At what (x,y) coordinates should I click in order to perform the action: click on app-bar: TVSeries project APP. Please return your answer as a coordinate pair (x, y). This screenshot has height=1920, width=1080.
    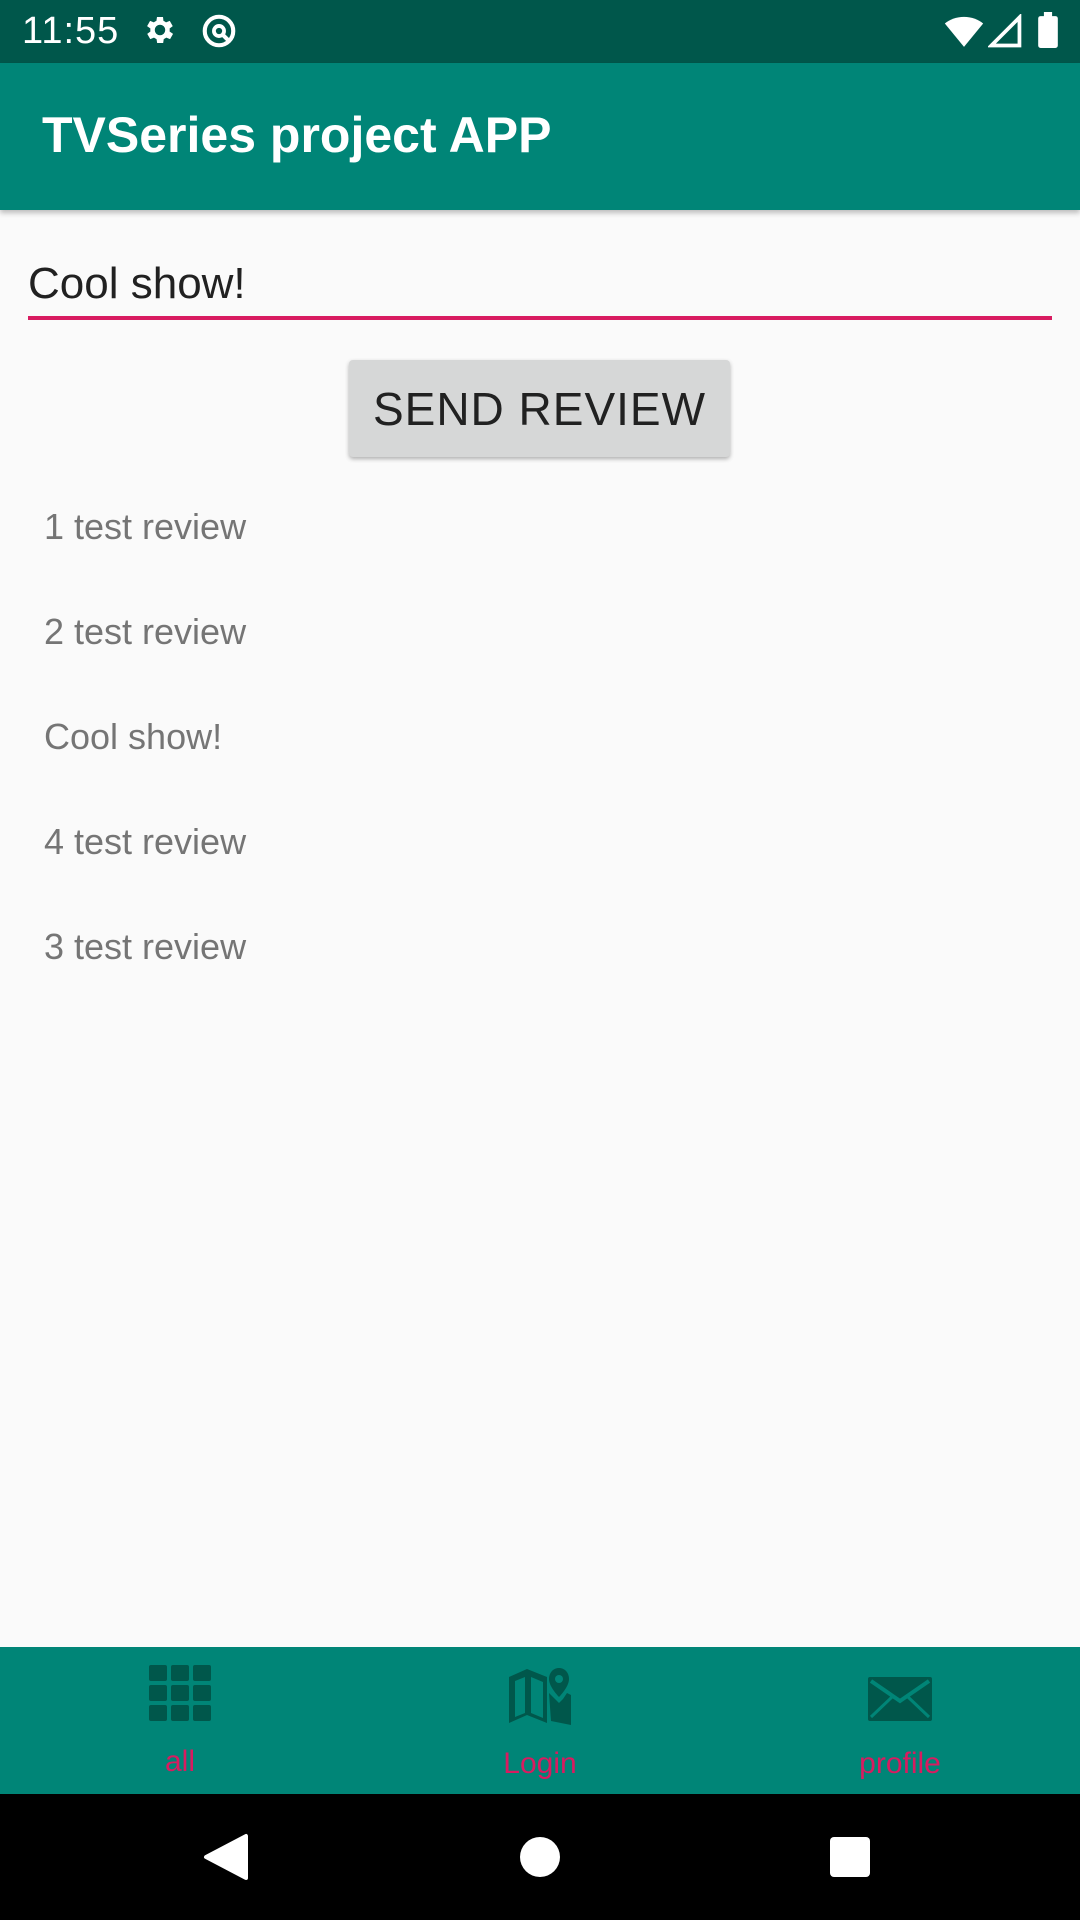
    Looking at the image, I should click on (540, 136).